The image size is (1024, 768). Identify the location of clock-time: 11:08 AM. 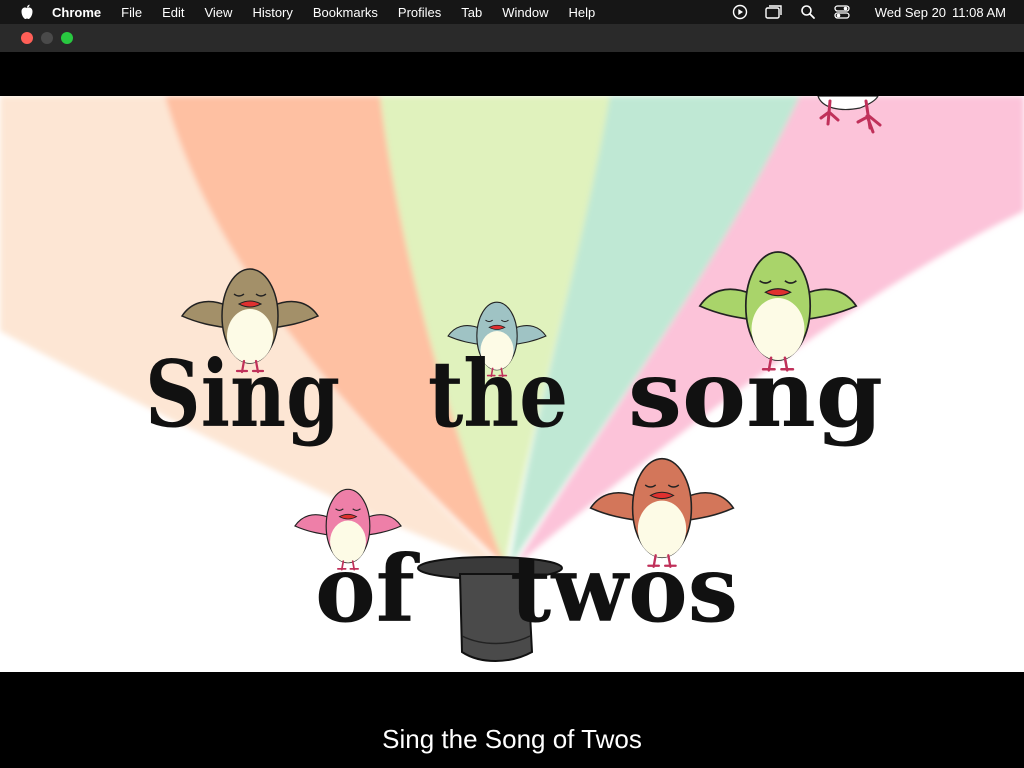
(979, 12).